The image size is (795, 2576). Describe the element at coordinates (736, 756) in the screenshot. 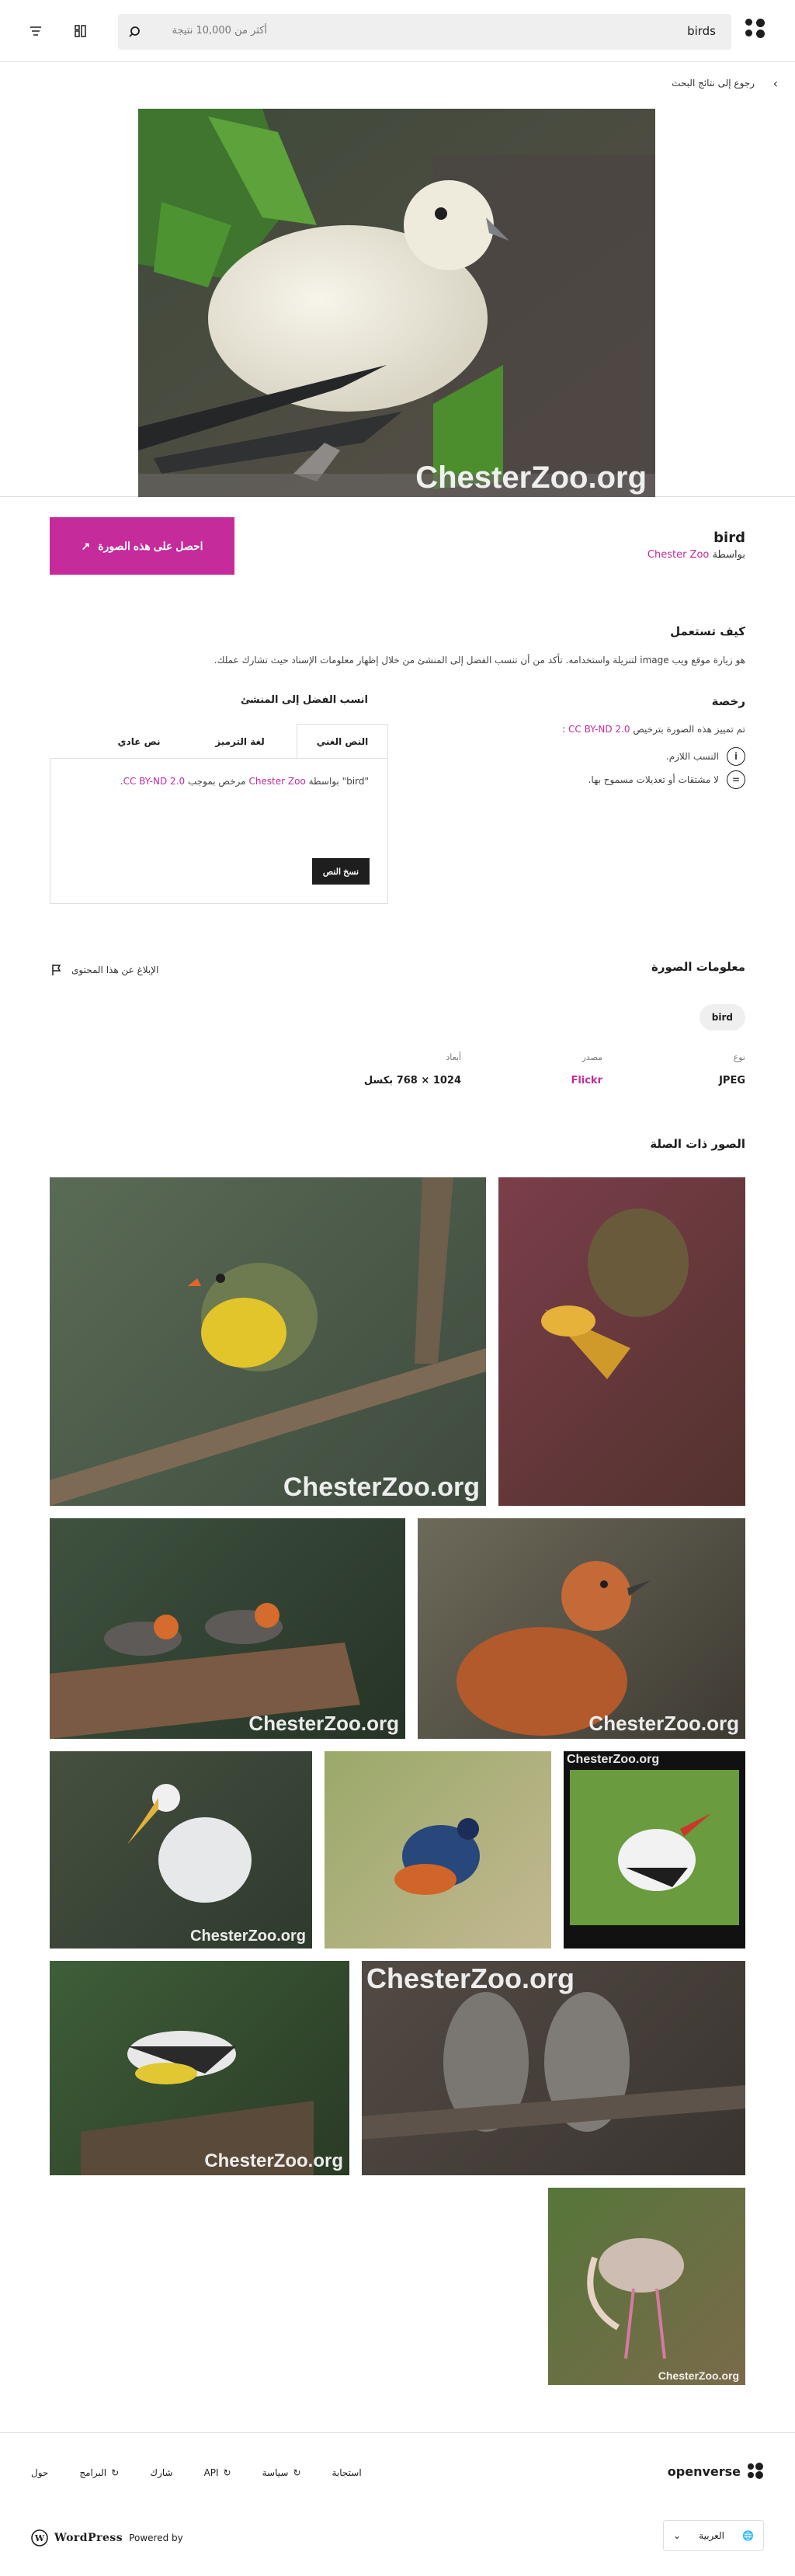

I see `attribution-icon: i` at that location.